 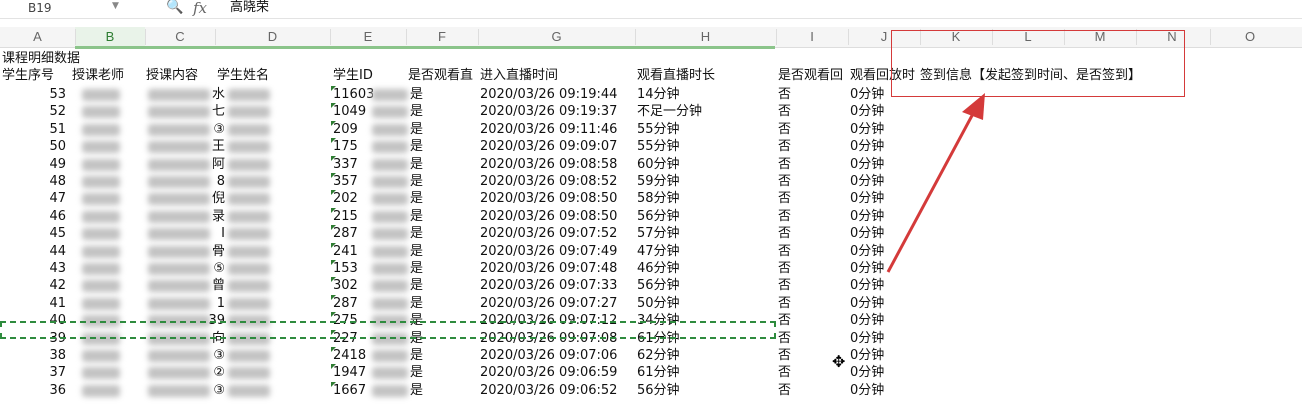 What do you see at coordinates (388, 330) in the screenshot?
I see `copy-selection-marquee` at bounding box center [388, 330].